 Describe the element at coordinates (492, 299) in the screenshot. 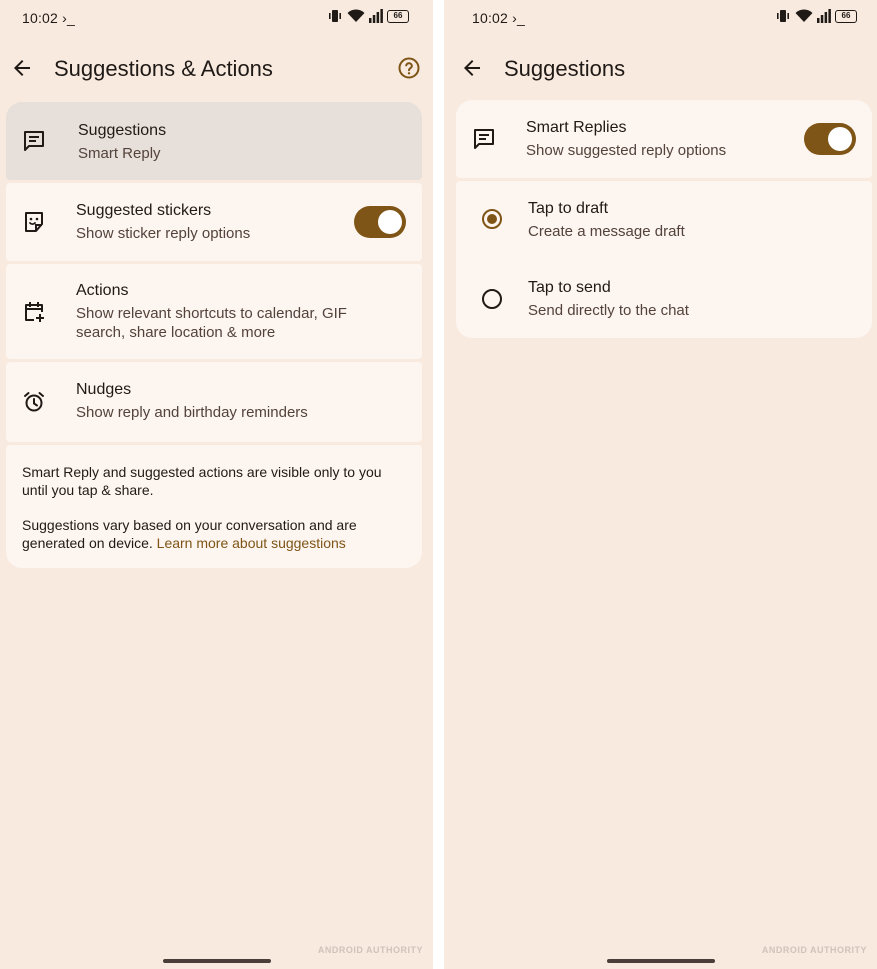

I see `tap-to-send-radio` at that location.